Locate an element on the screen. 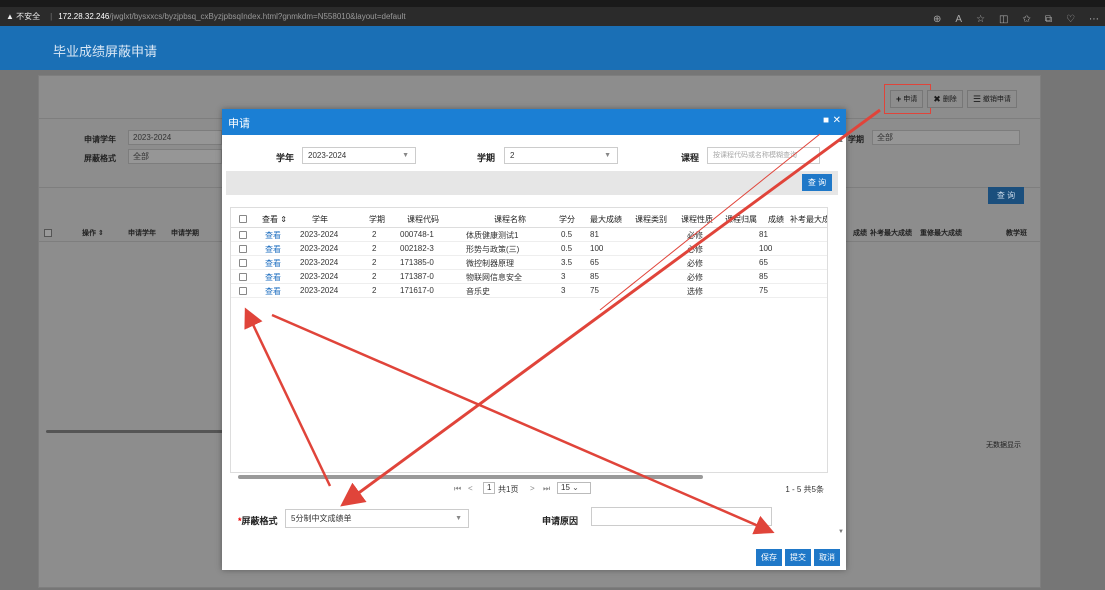 This screenshot has height=590, width=1105. bg-query-button: 查 询 is located at coordinates (1006, 195).